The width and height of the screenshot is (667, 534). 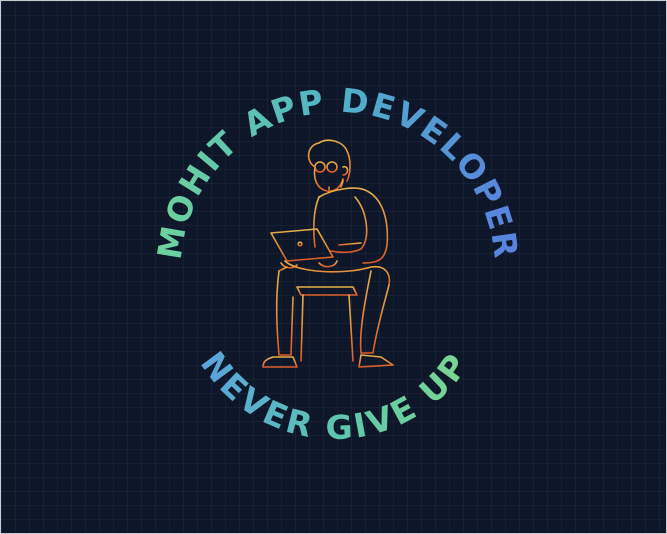 I want to click on logo-bottom-text-path: NEVER GIVE UP, so click(x=333, y=395).